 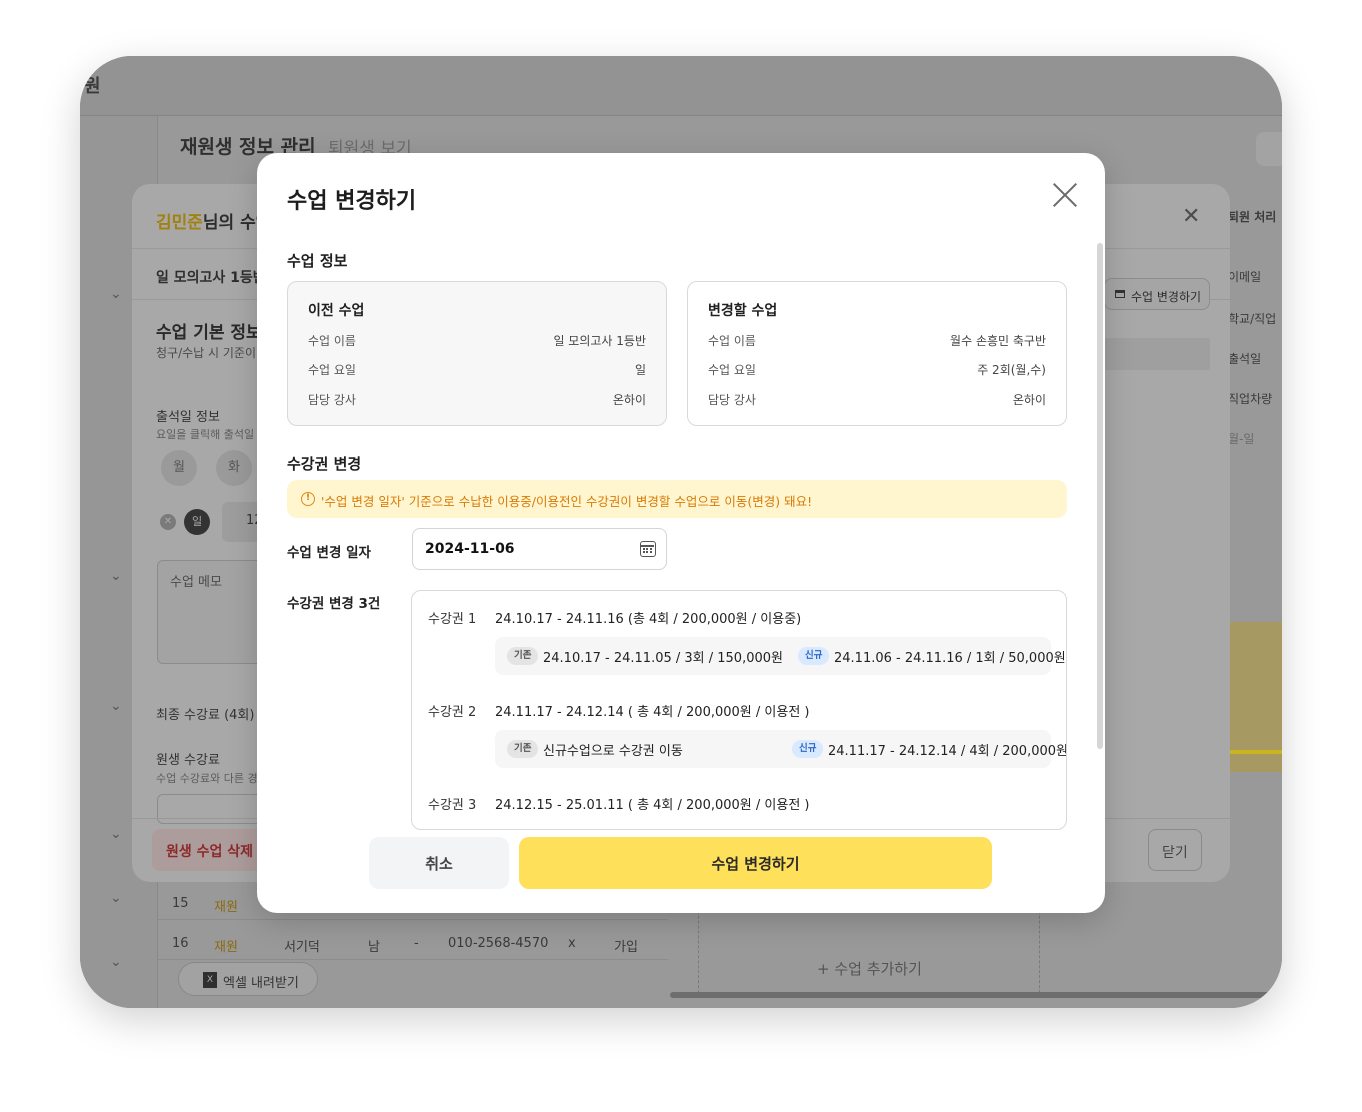 What do you see at coordinates (477, 353) in the screenshot?
I see `previous-class-card: 이전 수업 수업 이름 일 모의고사 1등반 수업 요일 일 담당 강사 온하이` at bounding box center [477, 353].